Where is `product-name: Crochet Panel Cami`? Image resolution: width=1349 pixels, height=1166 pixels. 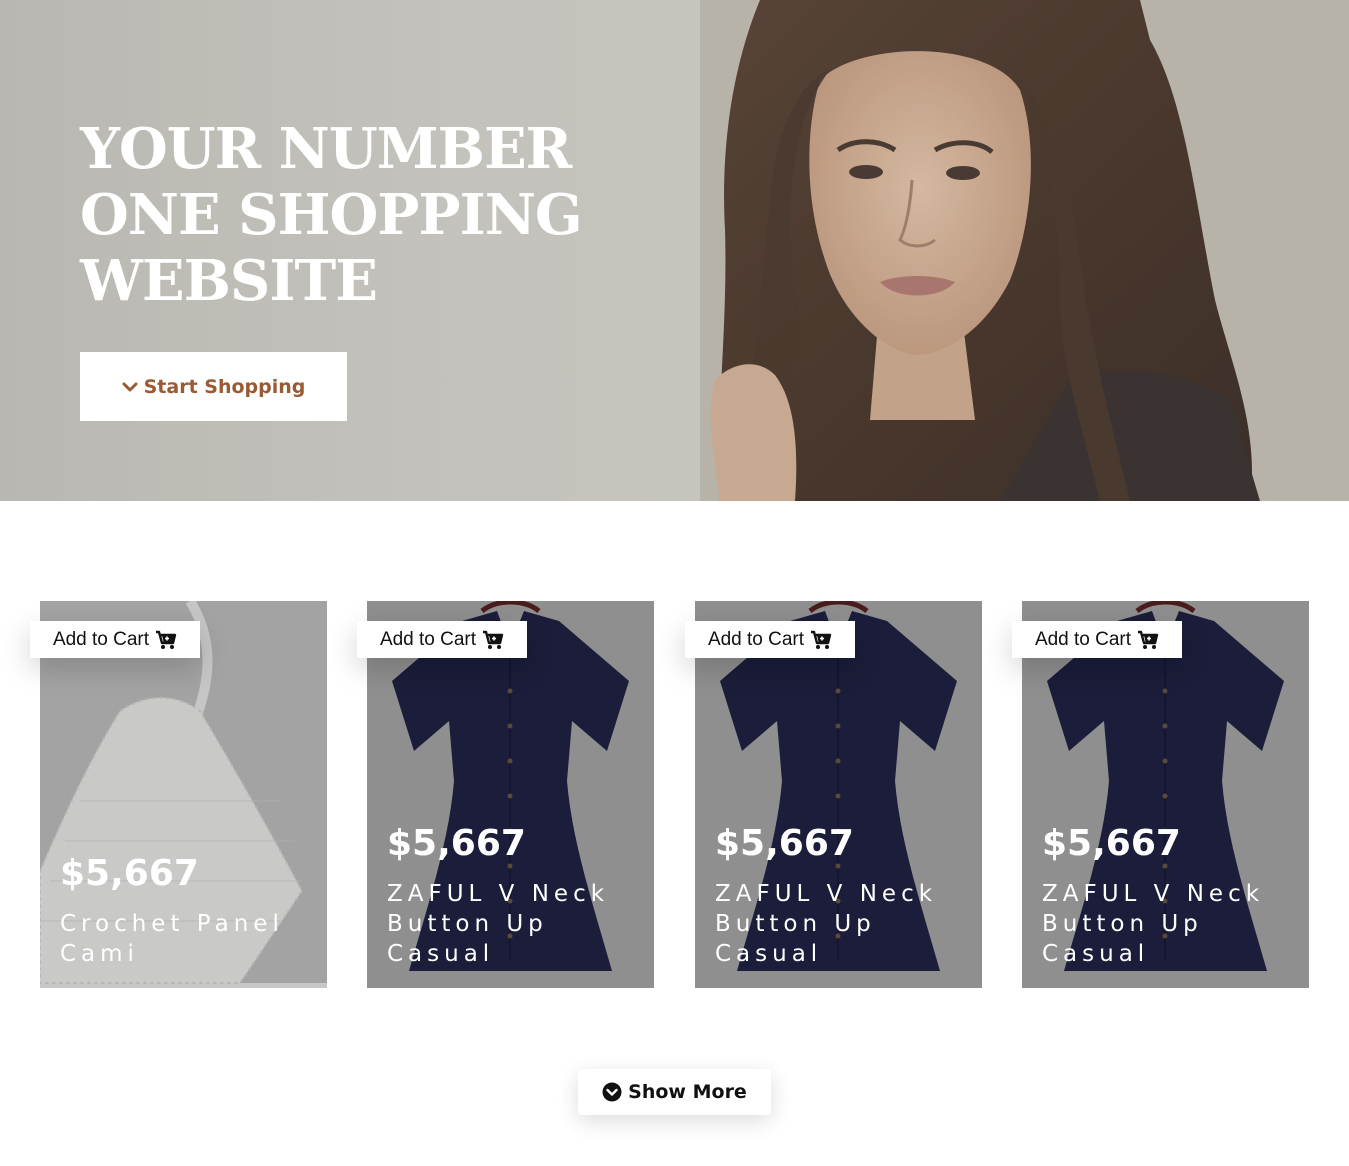
product-name: Crochet Panel Cami is located at coordinates (172, 939).